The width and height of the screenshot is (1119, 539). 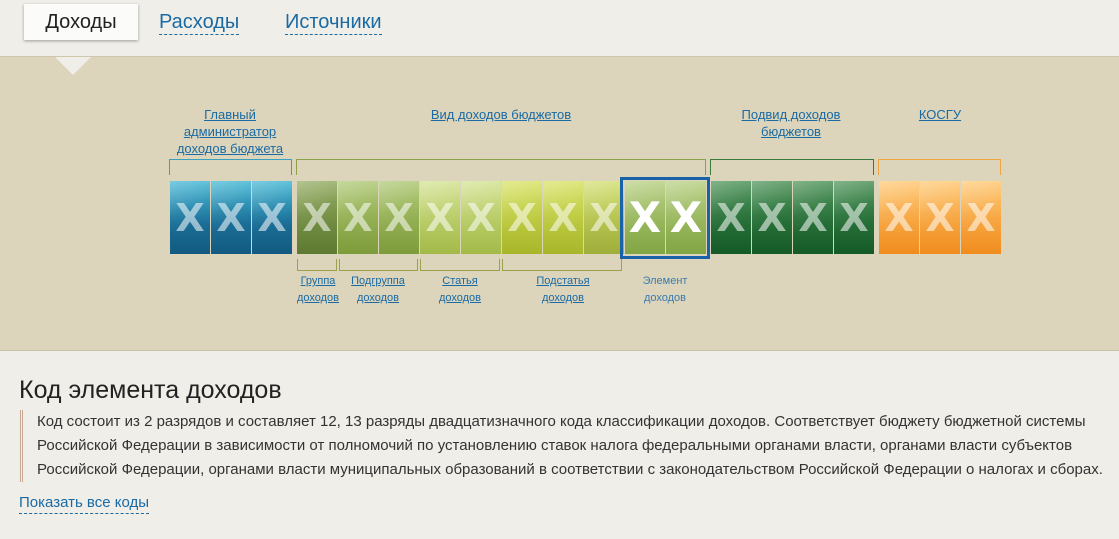 What do you see at coordinates (791, 123) in the screenshot?
I see `group-label-podvid: Подвид доходов бюджетов` at bounding box center [791, 123].